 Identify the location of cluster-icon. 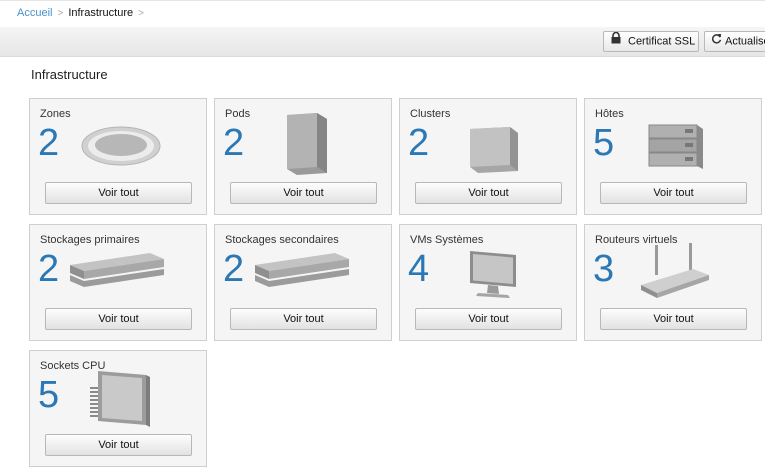
(493, 151).